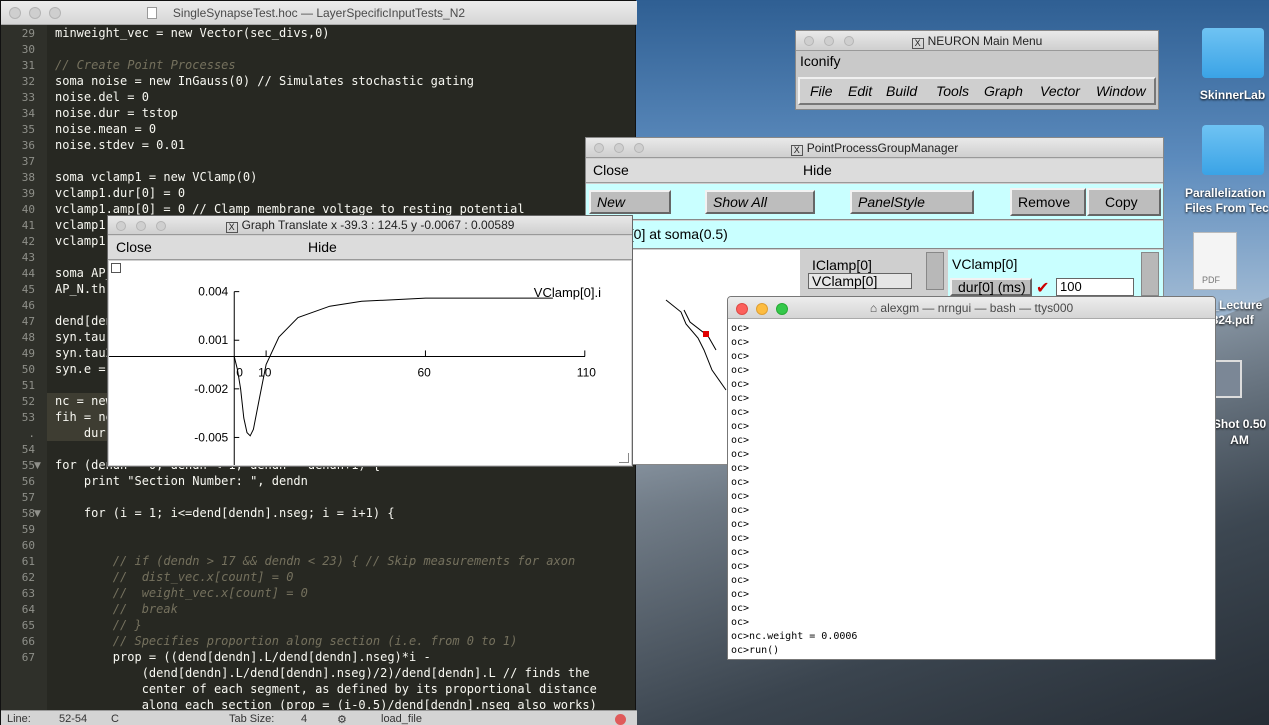 The image size is (1269, 725). I want to click on new-button: New, so click(630, 202).